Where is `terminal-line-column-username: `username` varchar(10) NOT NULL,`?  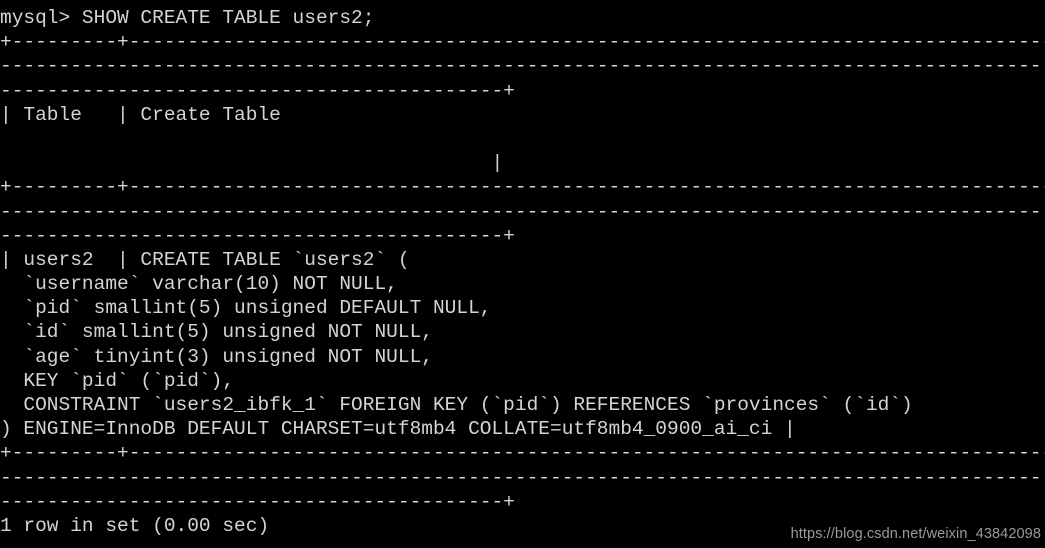
terminal-line-column-username: `username` varchar(10) NOT NULL, is located at coordinates (199, 284).